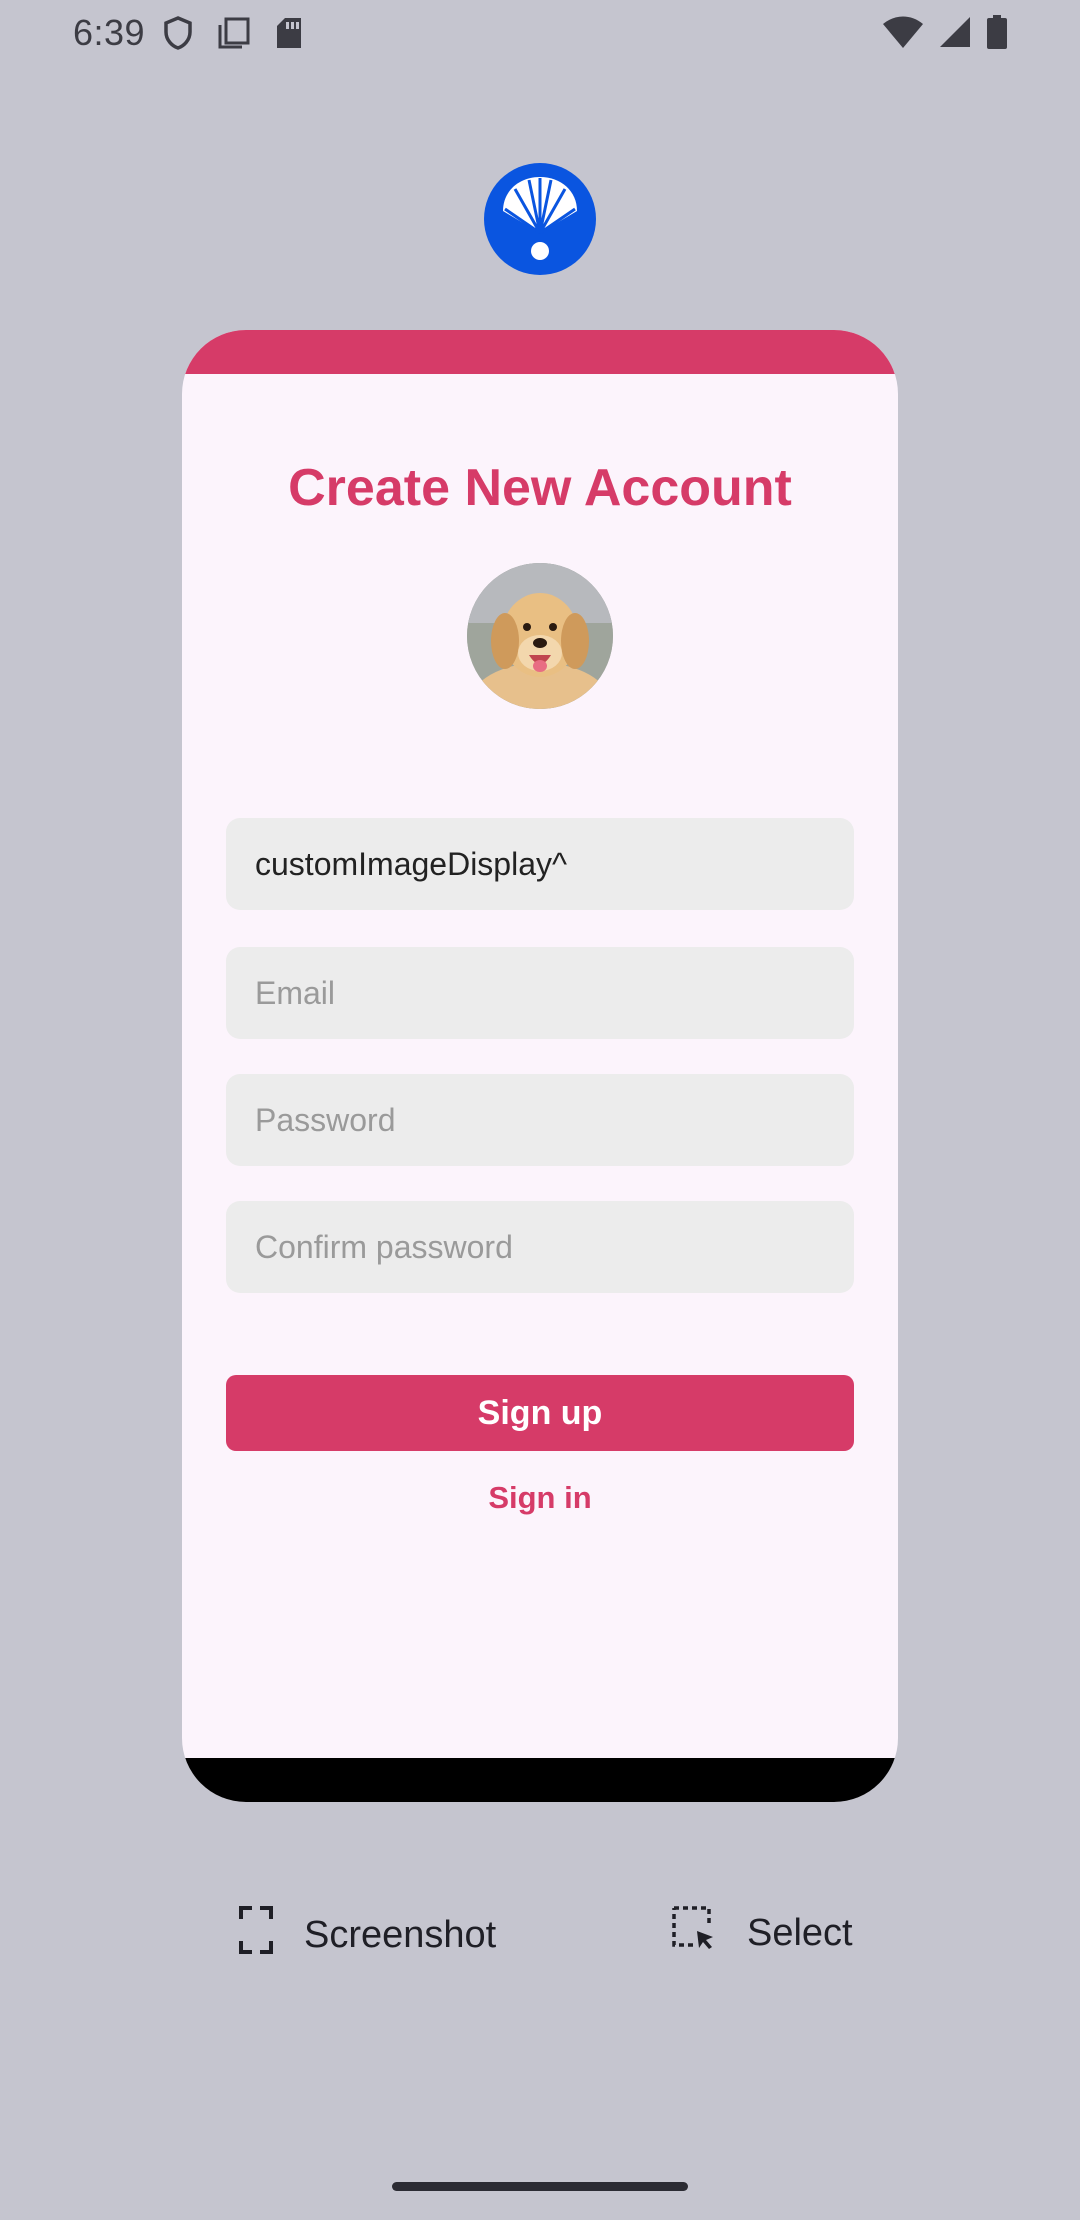  Describe the element at coordinates (997, 32) in the screenshot. I see `battery-icon` at that location.